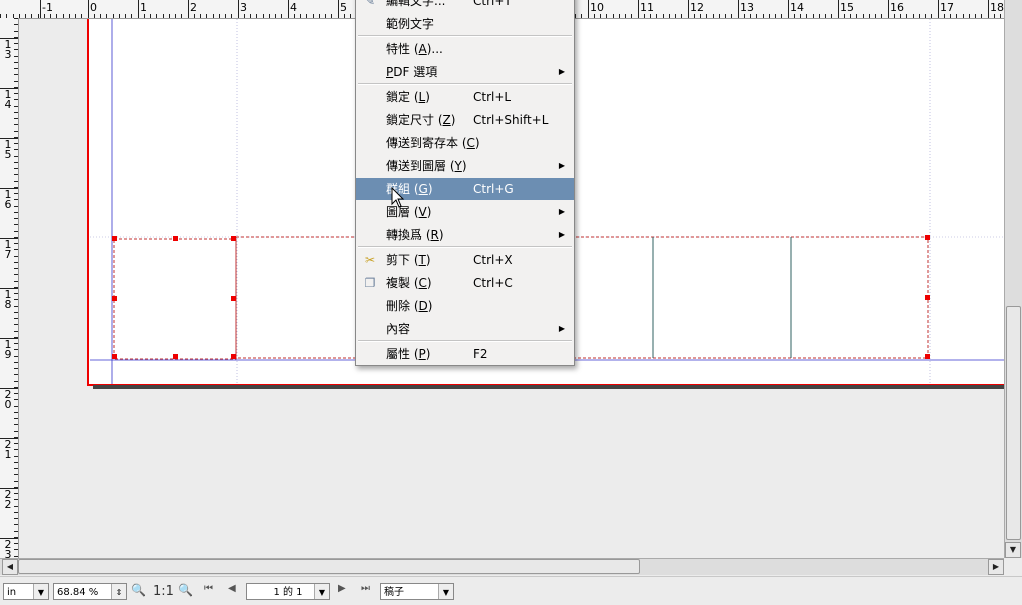 Image resolution: width=1022 pixels, height=605 pixels. Describe the element at coordinates (997, 7) in the screenshot. I see `ruler-label: 18` at that location.